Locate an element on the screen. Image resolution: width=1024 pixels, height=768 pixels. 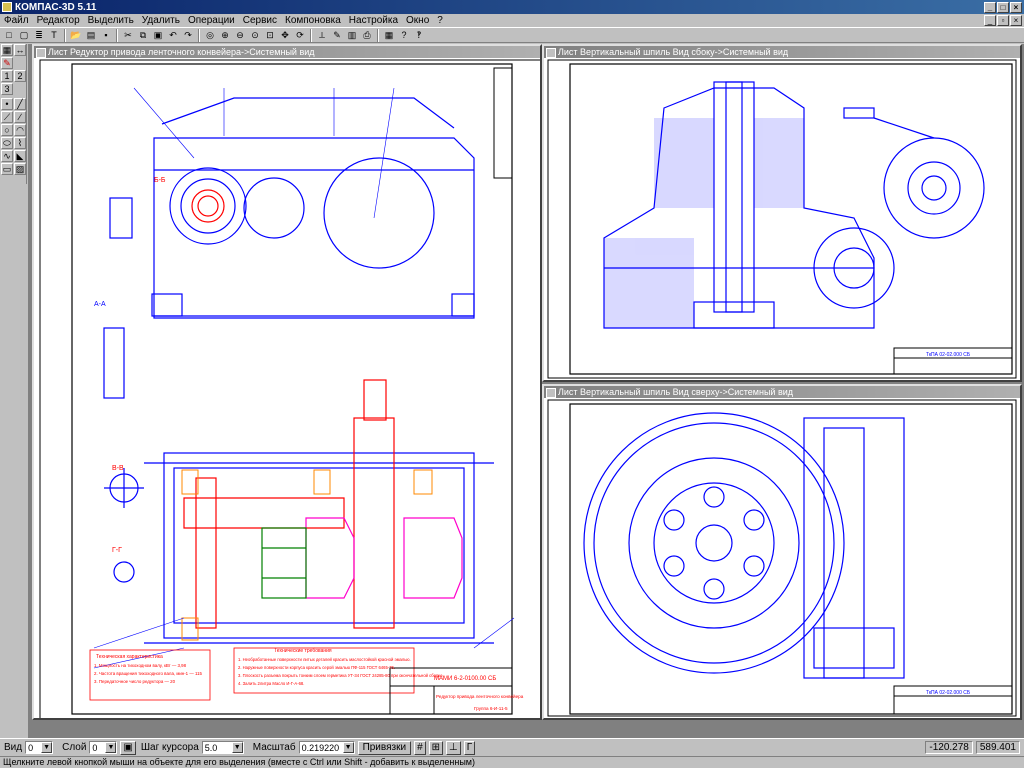
round-icon: Γ is located at coordinates (469, 747).